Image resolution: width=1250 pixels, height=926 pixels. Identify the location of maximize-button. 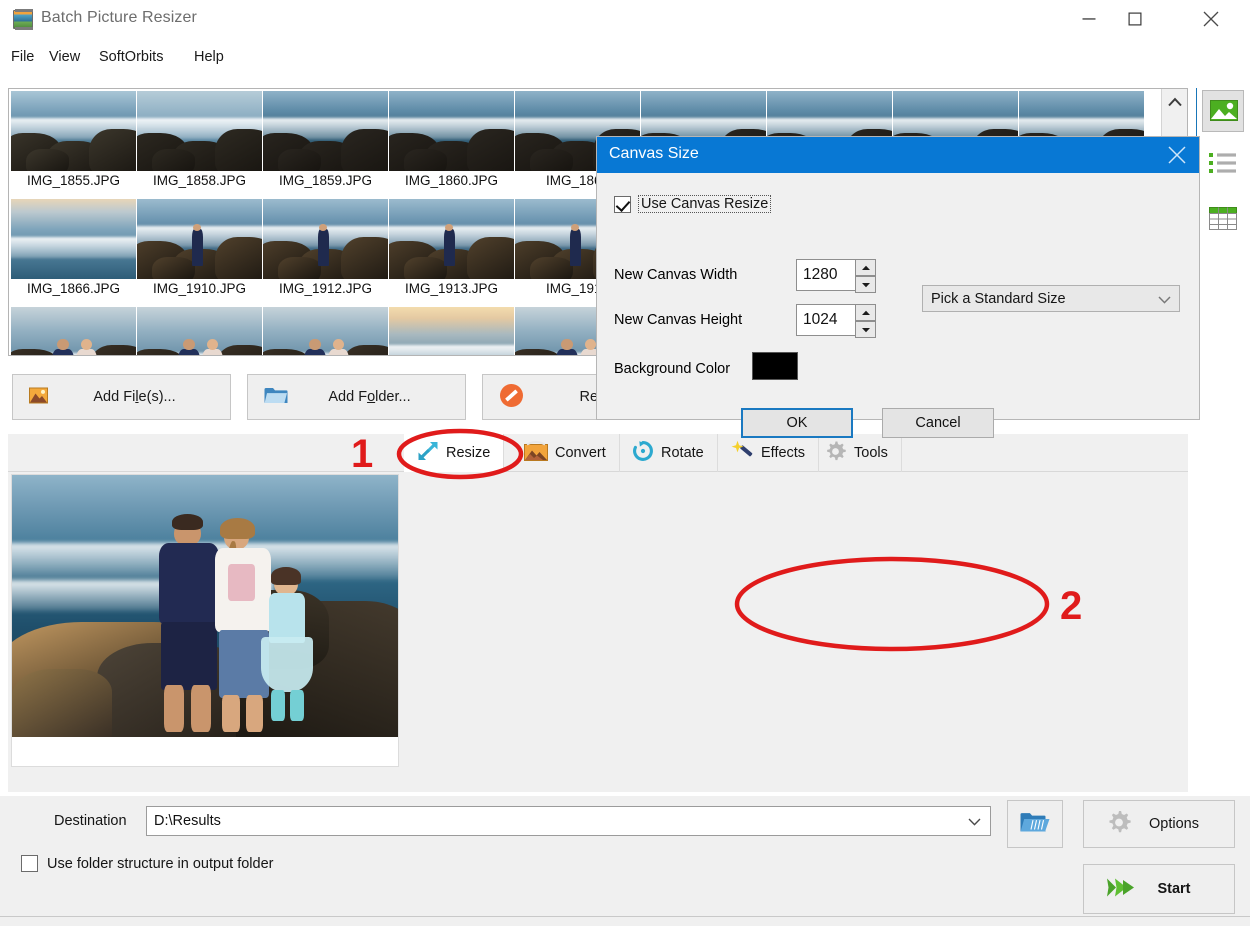
(1135, 19).